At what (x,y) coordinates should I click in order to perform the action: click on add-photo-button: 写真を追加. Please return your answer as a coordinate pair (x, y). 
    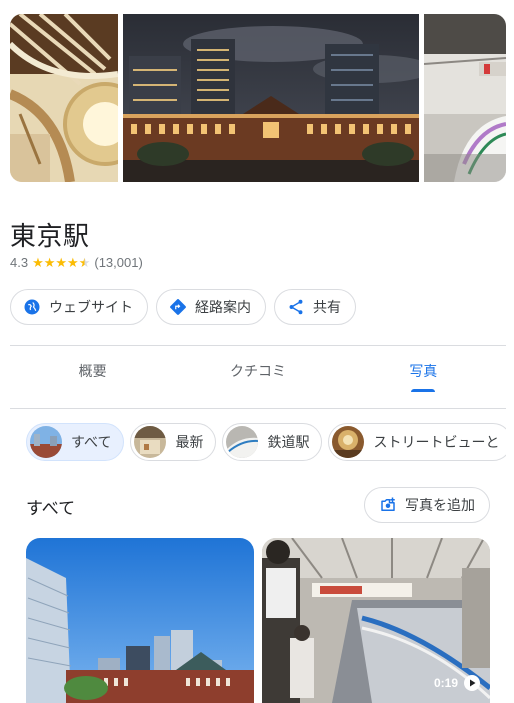
    Looking at the image, I should click on (427, 505).